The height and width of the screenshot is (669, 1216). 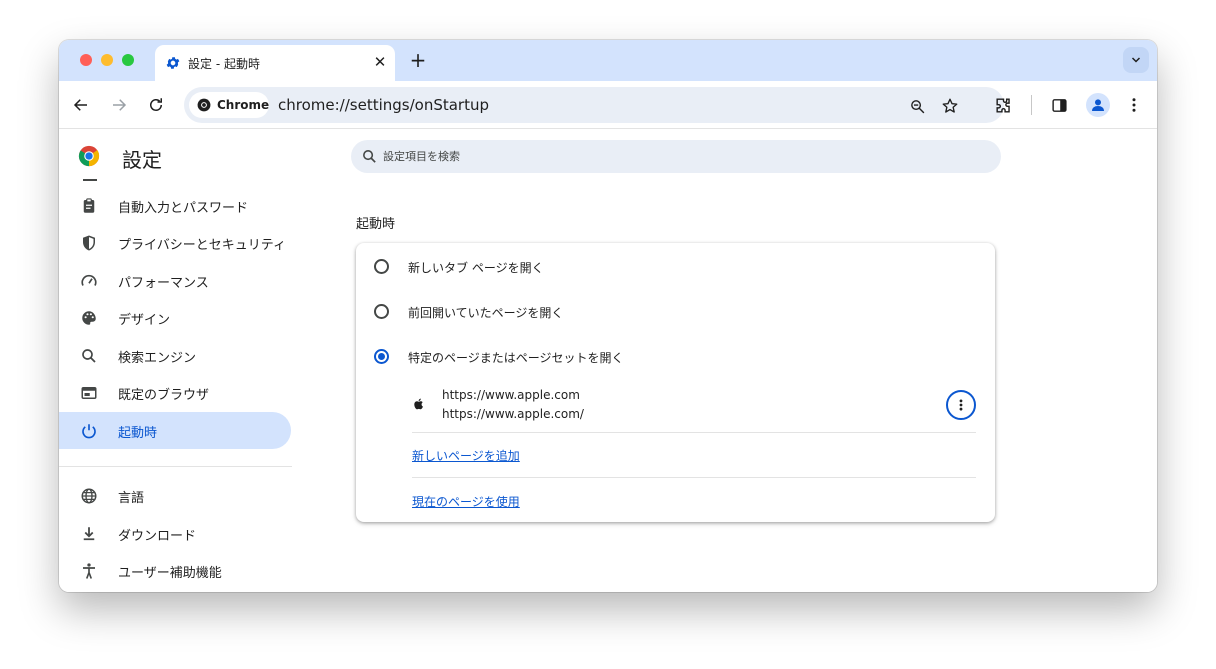 I want to click on startup-option-continue: 前回開いていたページを開く, so click(x=675, y=311).